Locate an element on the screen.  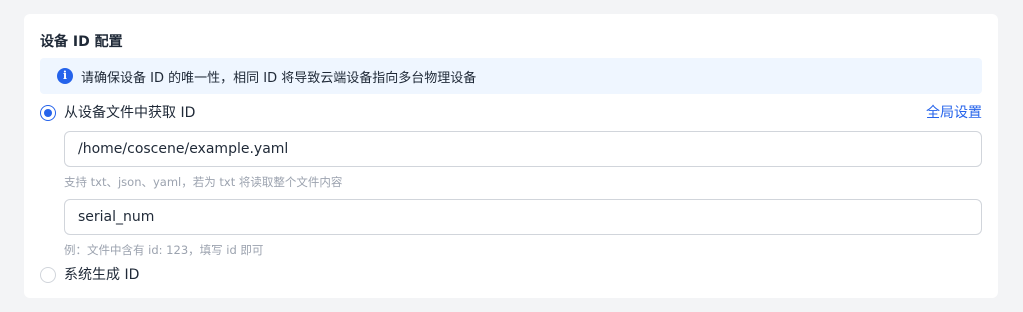
radio-from-file is located at coordinates (48, 113).